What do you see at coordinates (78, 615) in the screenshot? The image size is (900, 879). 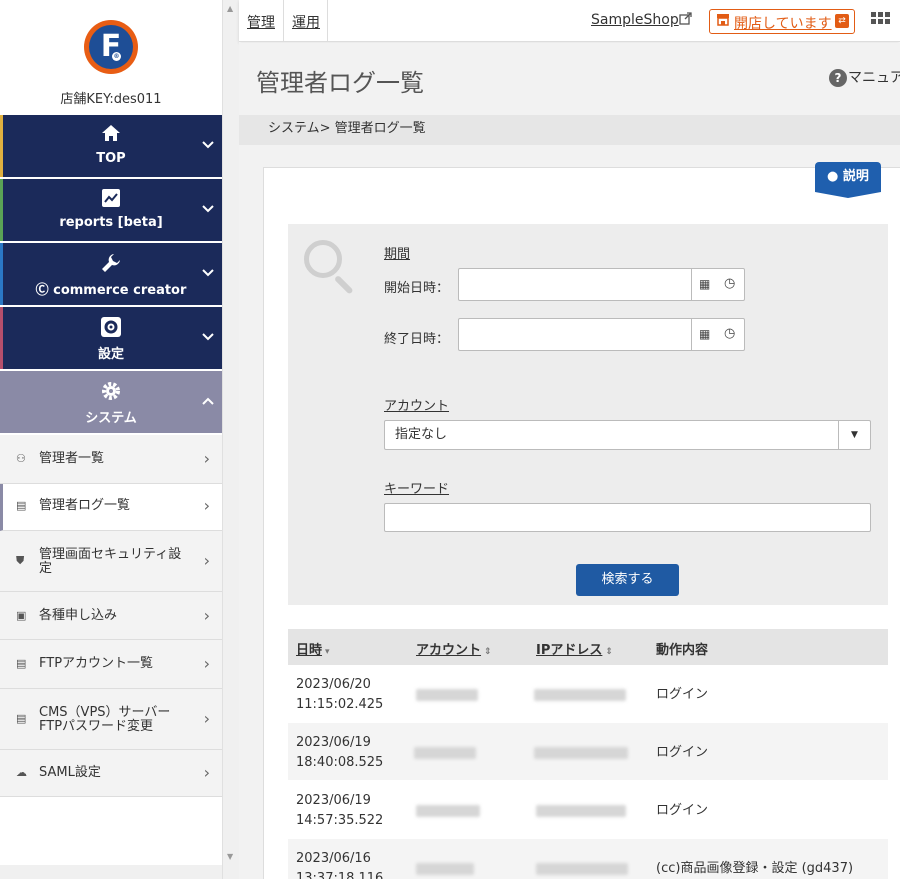 I see `sidebar-item-label: 各種申し込み` at bounding box center [78, 615].